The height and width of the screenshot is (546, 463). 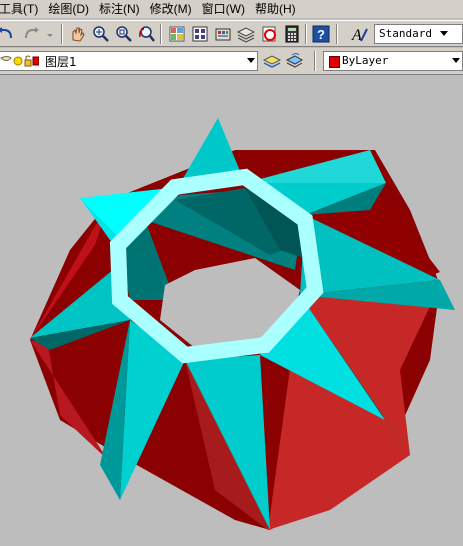 What do you see at coordinates (124, 34) in the screenshot?
I see `zoom-window-icon` at bounding box center [124, 34].